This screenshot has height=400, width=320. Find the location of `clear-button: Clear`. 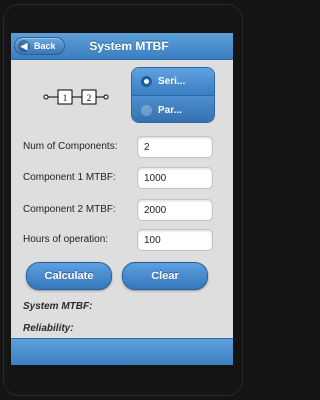

clear-button: Clear is located at coordinates (165, 276).